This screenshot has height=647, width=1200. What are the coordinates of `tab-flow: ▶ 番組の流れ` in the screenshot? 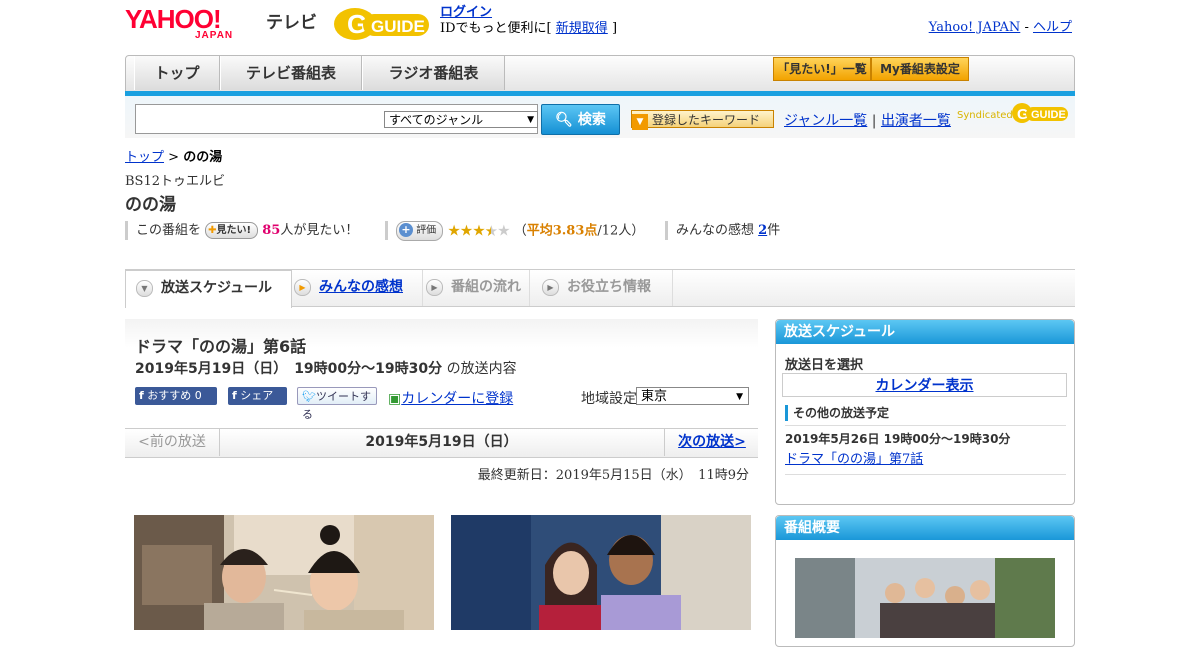 It's located at (477, 288).